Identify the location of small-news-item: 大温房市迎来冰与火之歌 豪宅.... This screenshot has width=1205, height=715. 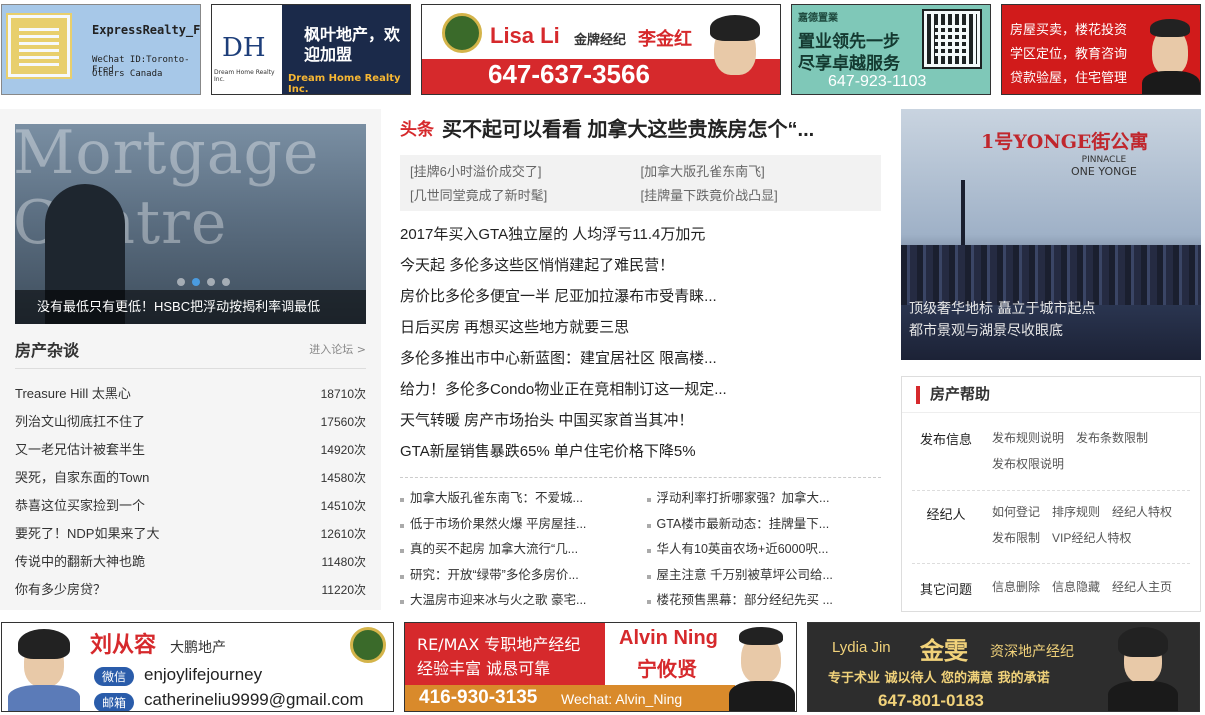
(517, 601).